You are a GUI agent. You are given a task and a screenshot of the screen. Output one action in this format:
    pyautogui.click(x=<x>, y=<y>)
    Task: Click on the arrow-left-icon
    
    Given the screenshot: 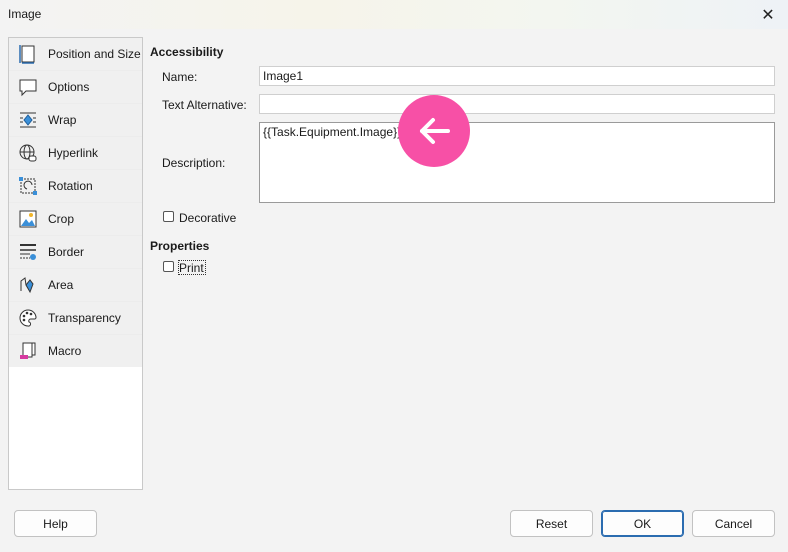 What is the action you would take?
    pyautogui.click(x=435, y=131)
    